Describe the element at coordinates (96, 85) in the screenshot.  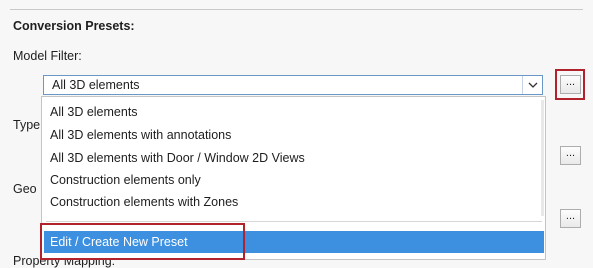
I see `model-filter-selected-value: All 3D elements` at that location.